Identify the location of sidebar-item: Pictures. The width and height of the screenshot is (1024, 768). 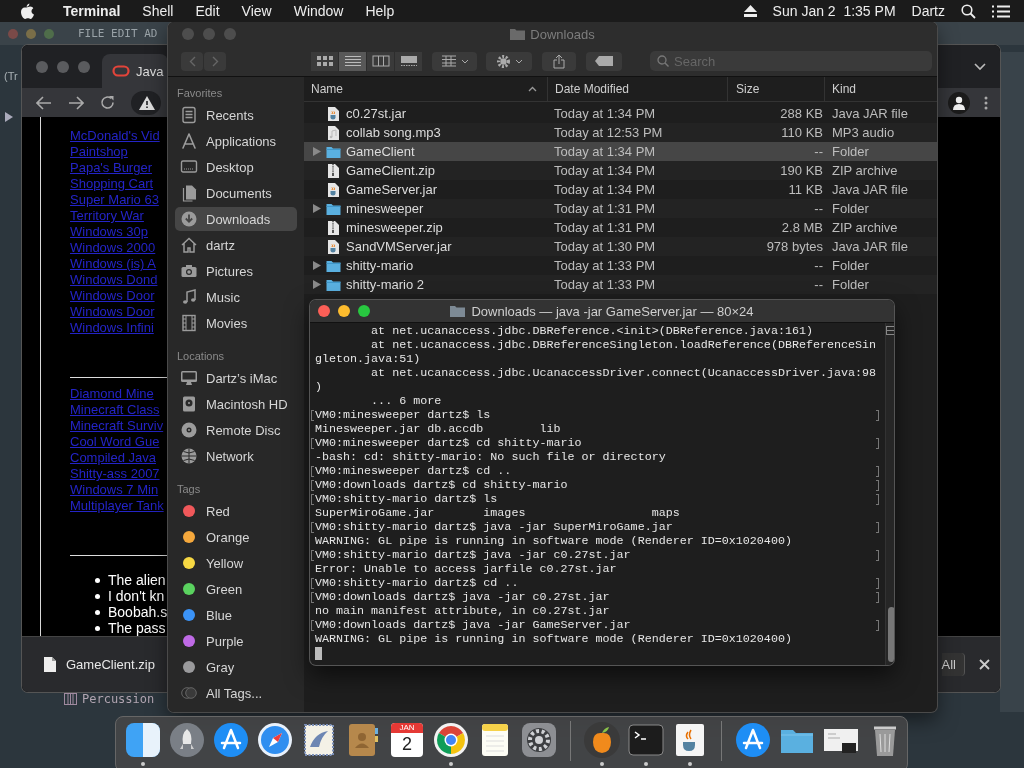
(236, 271).